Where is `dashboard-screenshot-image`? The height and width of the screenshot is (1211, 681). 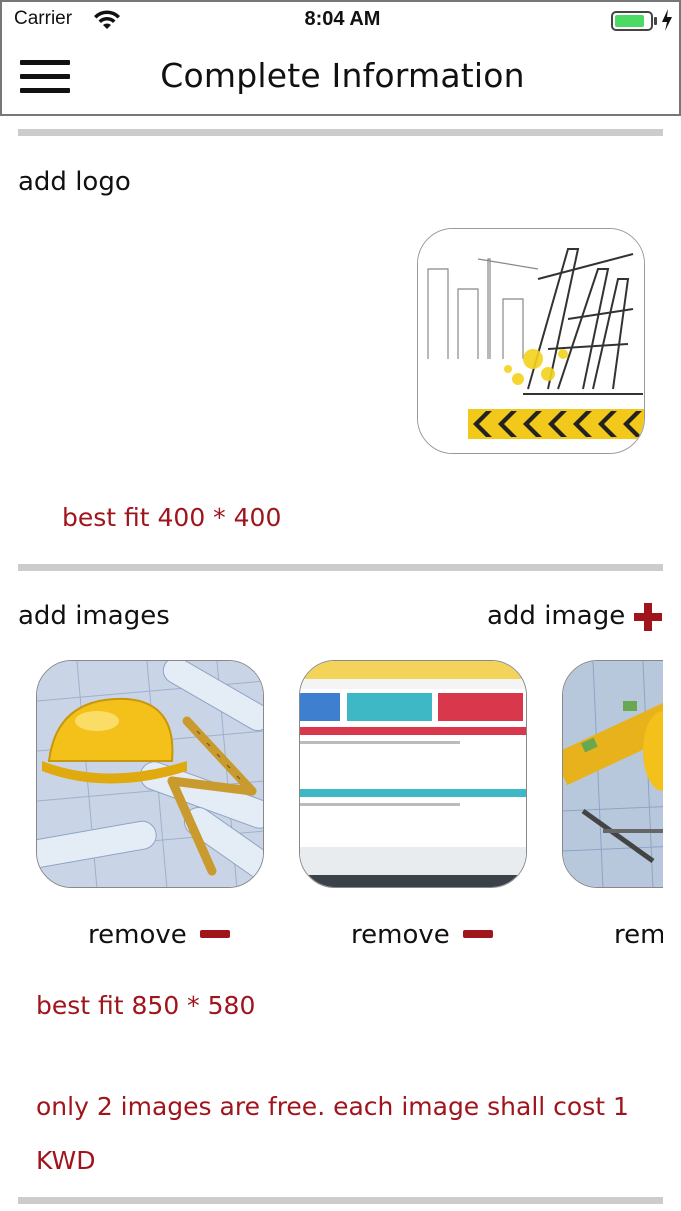 dashboard-screenshot-image is located at coordinates (413, 774).